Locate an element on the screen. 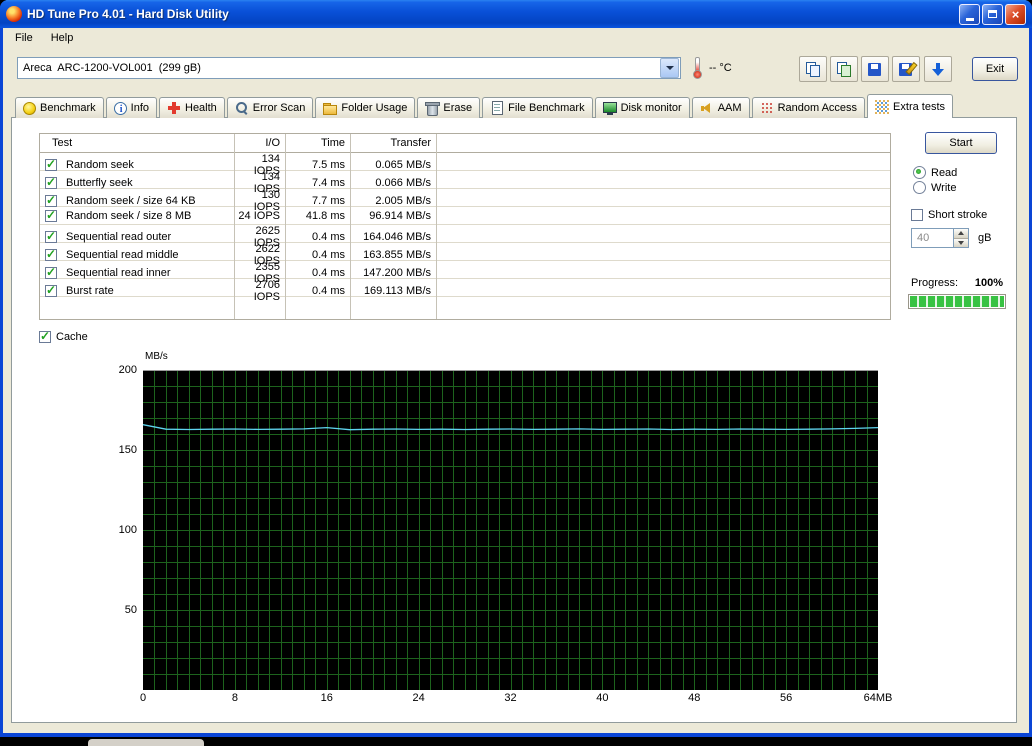 The height and width of the screenshot is (746, 1032). copy-text-button is located at coordinates (844, 69).